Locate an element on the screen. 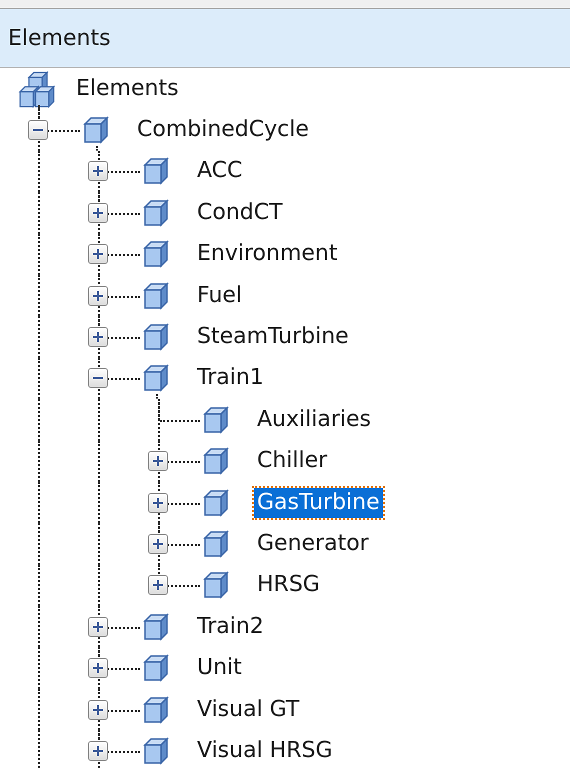 The width and height of the screenshot is (570, 768). tree-item: Generator is located at coordinates (313, 543).